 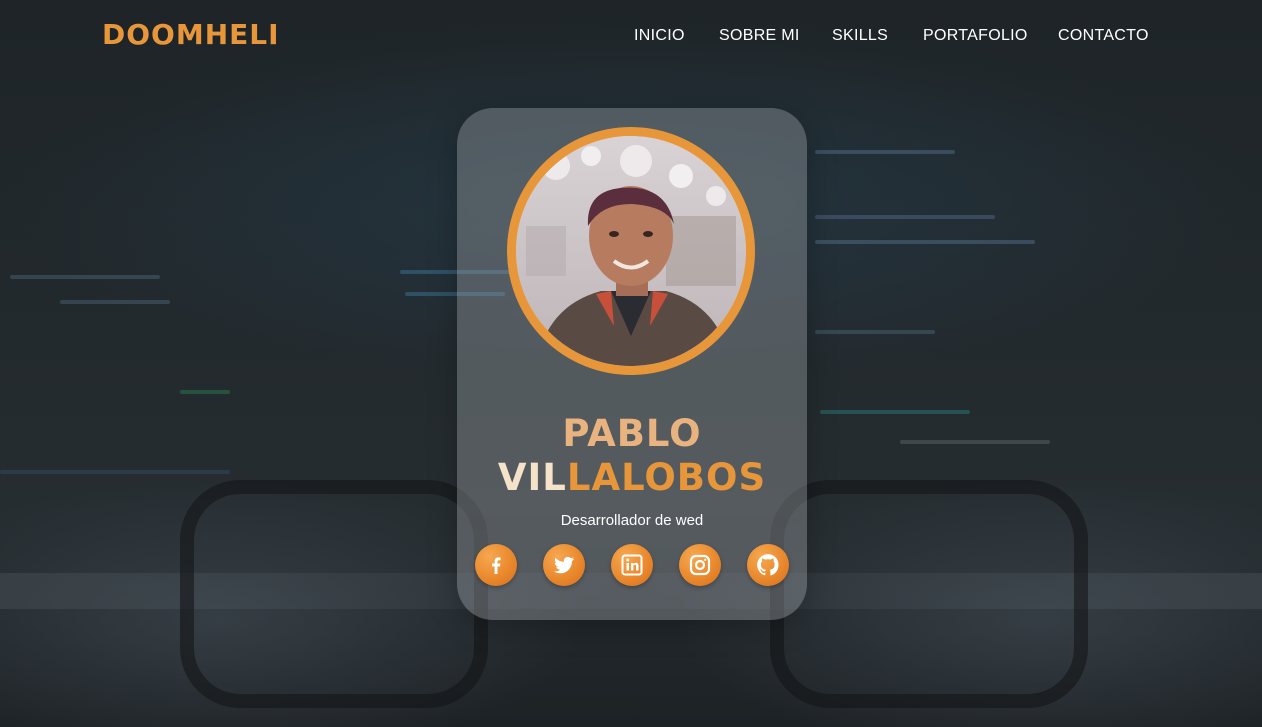 I want to click on nav-item-inicio: INICIO, so click(x=659, y=36).